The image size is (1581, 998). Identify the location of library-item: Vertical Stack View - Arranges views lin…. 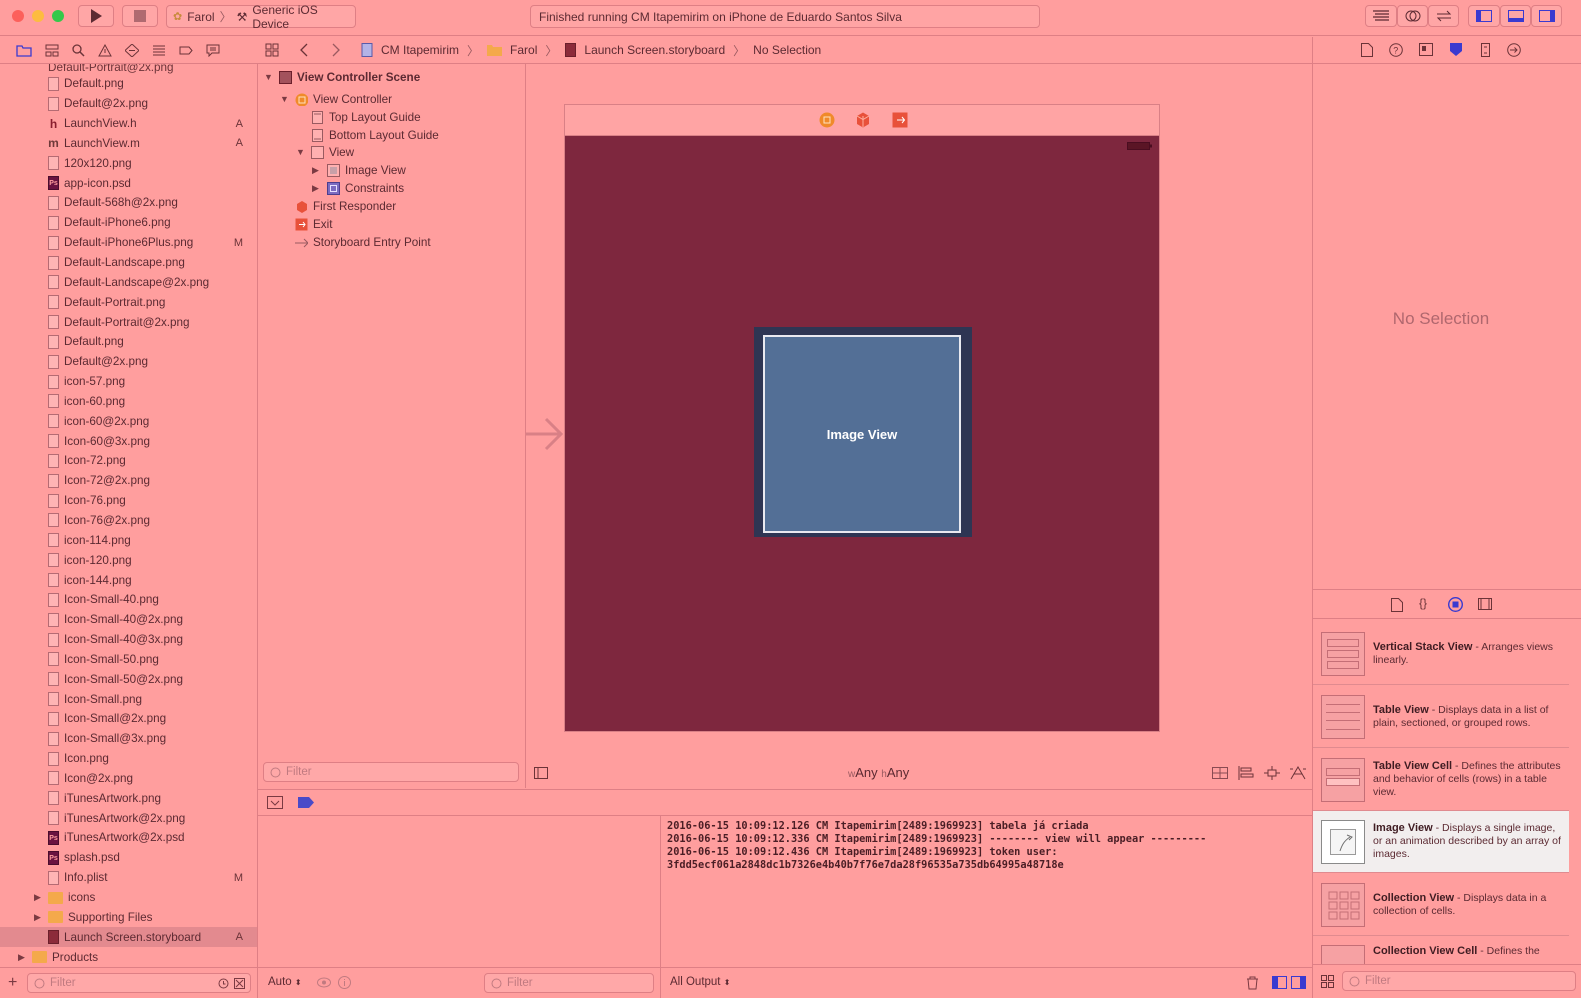
(1441, 654).